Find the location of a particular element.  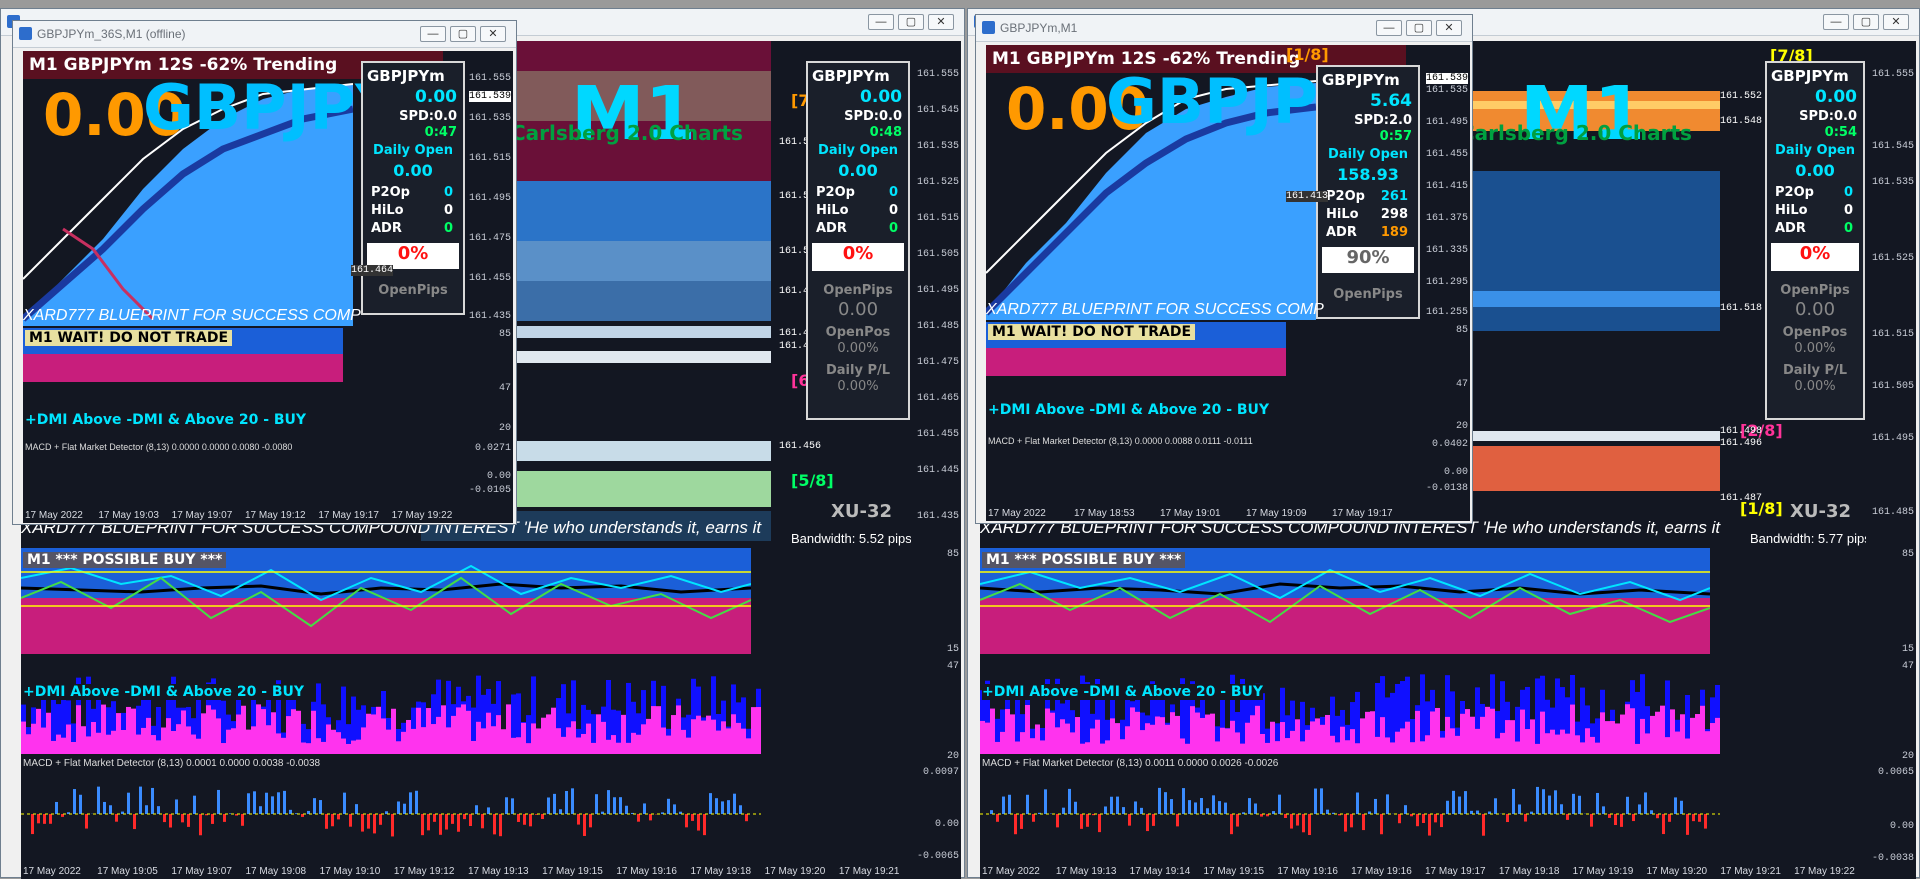

time-tick: 17 May 2022 is located at coordinates (54, 515).